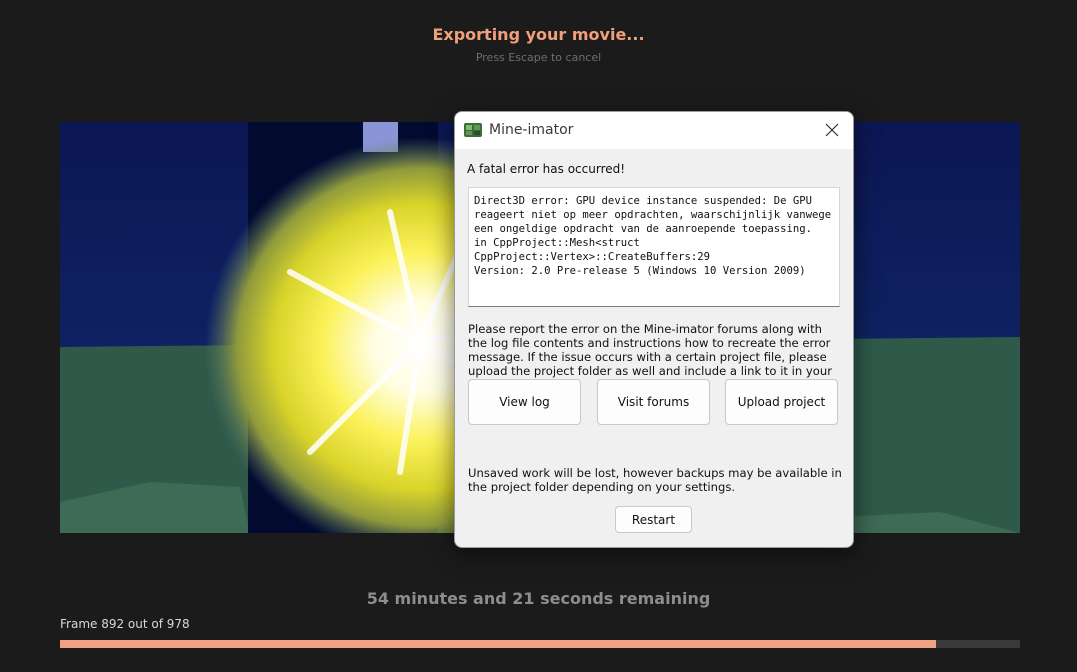 The width and height of the screenshot is (1077, 672). What do you see at coordinates (546, 169) in the screenshot?
I see `error-heading: A fatal error has occurred!` at bounding box center [546, 169].